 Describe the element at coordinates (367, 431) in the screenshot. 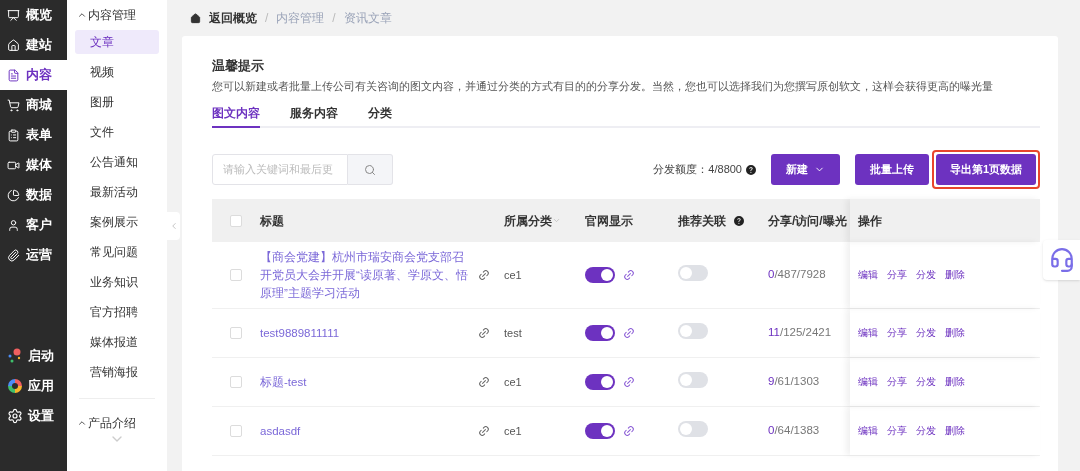

I see `article-title-link: asdasdf` at that location.